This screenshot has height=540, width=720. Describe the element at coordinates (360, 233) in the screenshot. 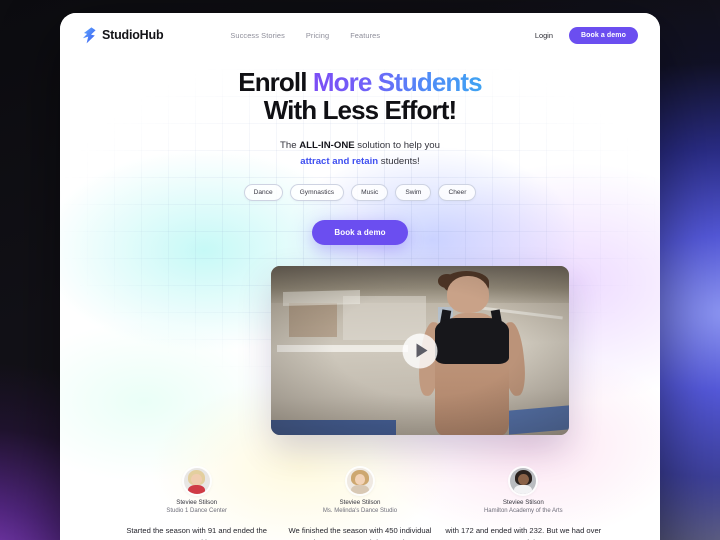

I see `hero-book-demo-button: Book a demo` at that location.